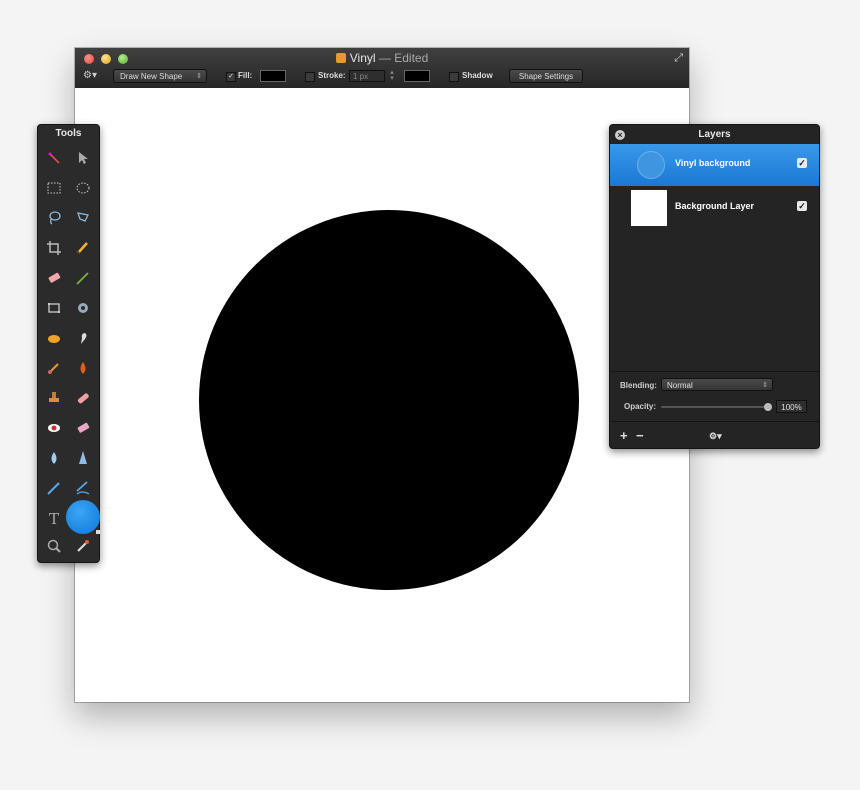 Image resolution: width=860 pixels, height=790 pixels. I want to click on magic-wand-icon, so click(54, 158).